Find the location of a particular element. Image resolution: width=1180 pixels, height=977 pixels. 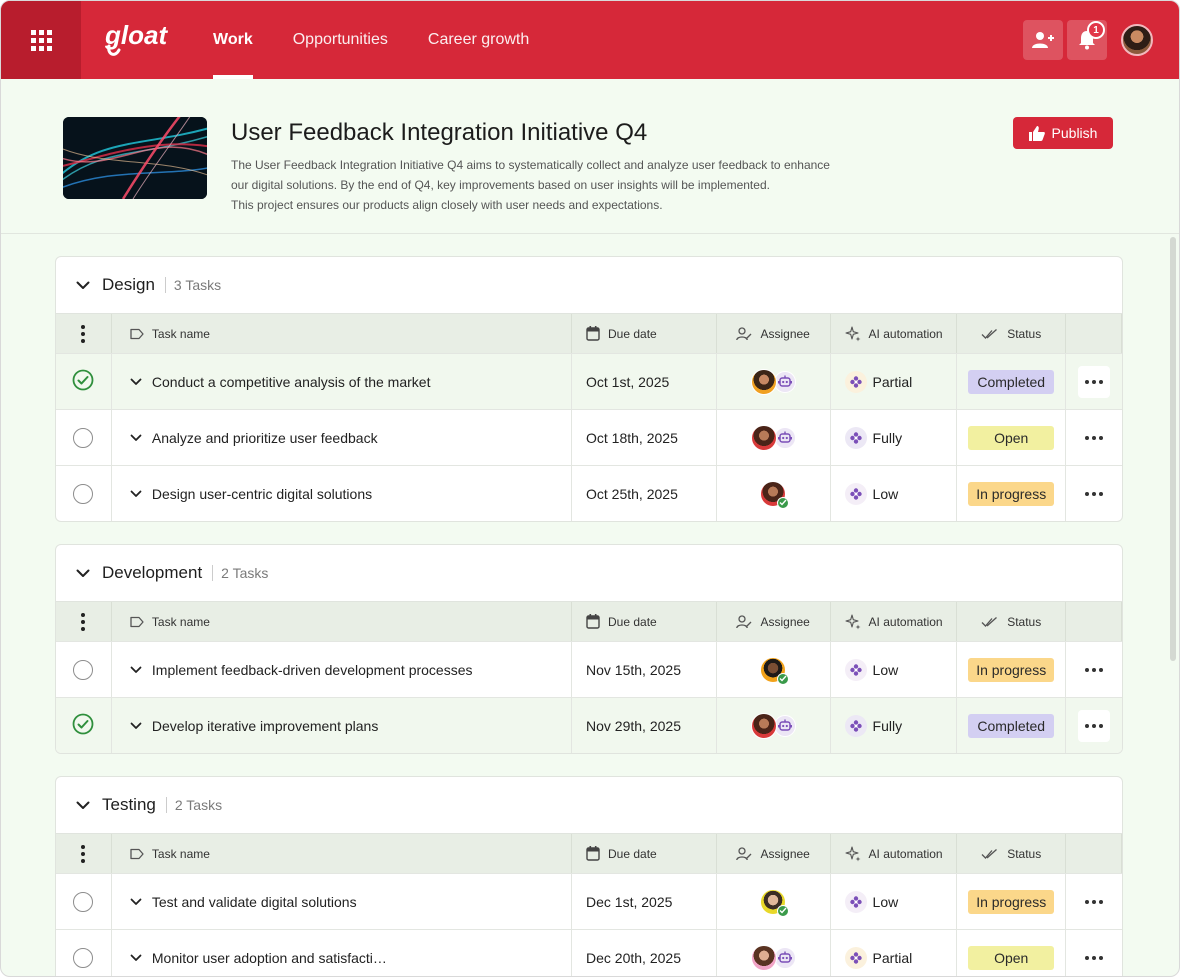

nav-item-work: Work is located at coordinates (233, 40).